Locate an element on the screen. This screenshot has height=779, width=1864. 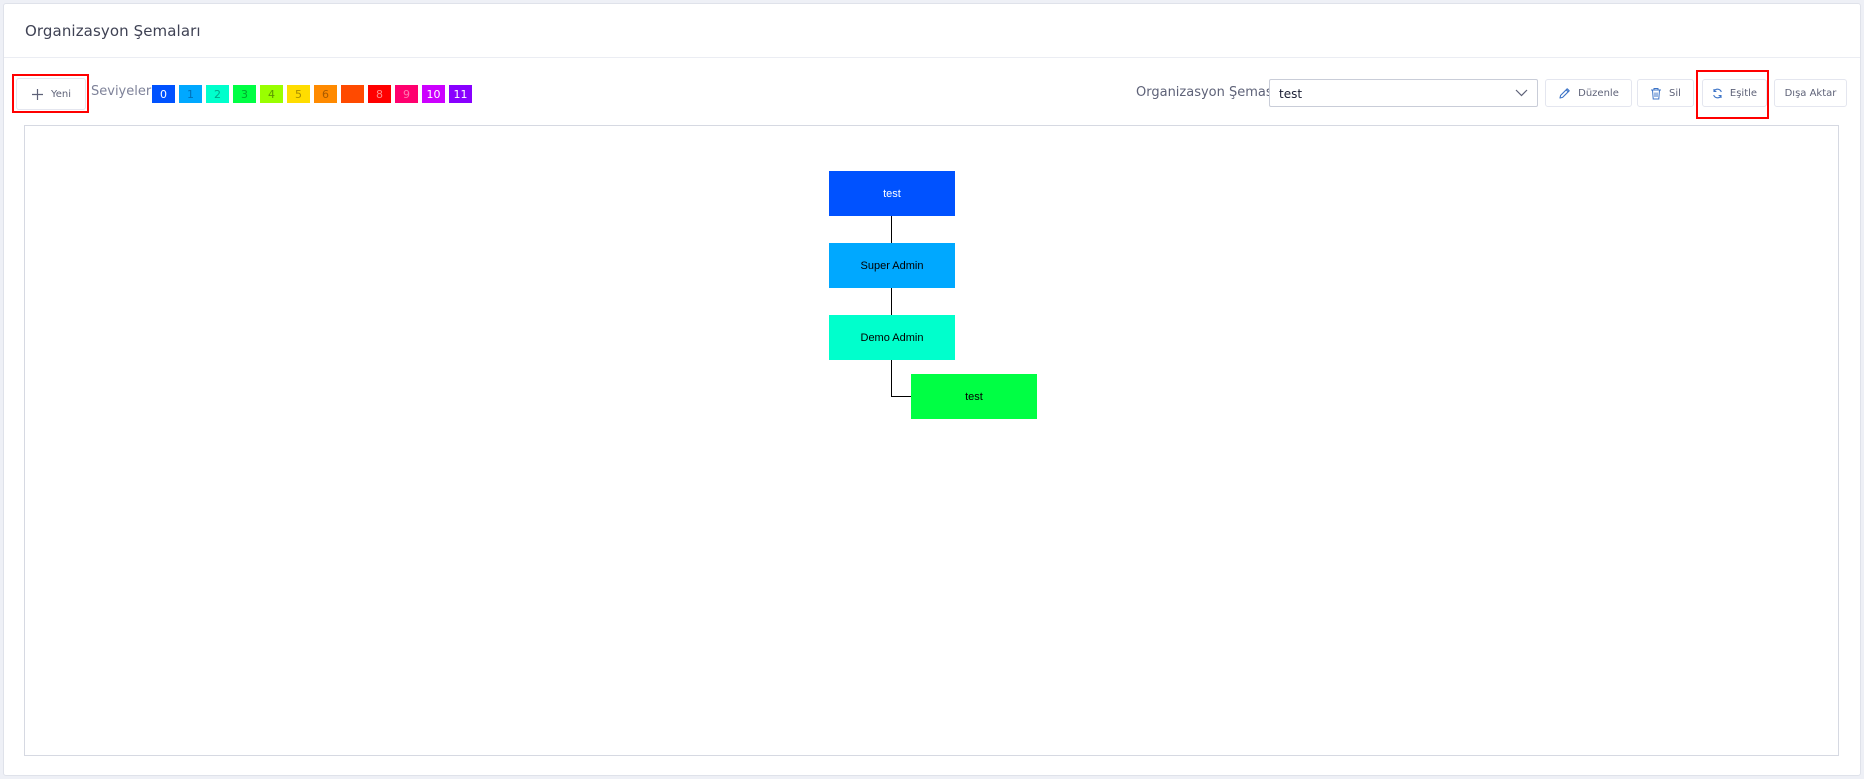
edit-button-label: Düzenle is located at coordinates (1598, 93).